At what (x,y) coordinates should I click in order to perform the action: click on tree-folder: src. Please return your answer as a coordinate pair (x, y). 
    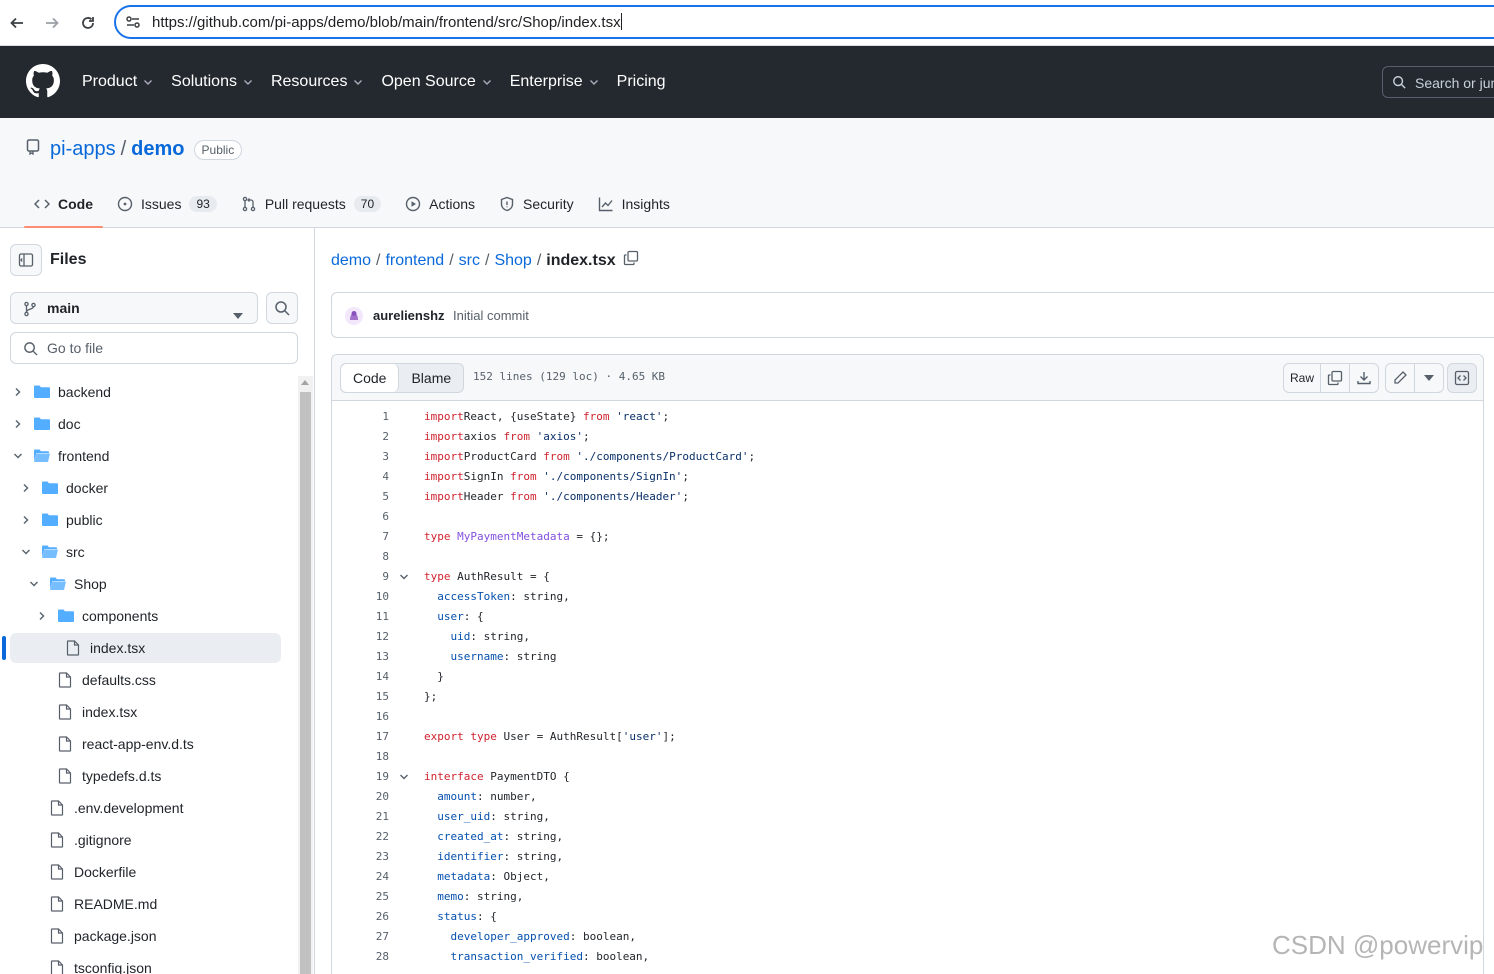
    Looking at the image, I should click on (148, 552).